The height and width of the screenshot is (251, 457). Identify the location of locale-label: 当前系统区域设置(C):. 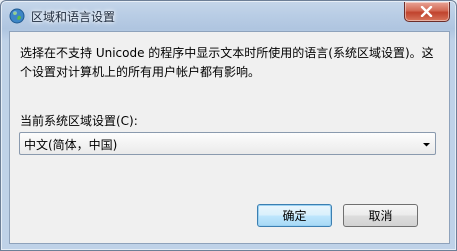
(79, 121).